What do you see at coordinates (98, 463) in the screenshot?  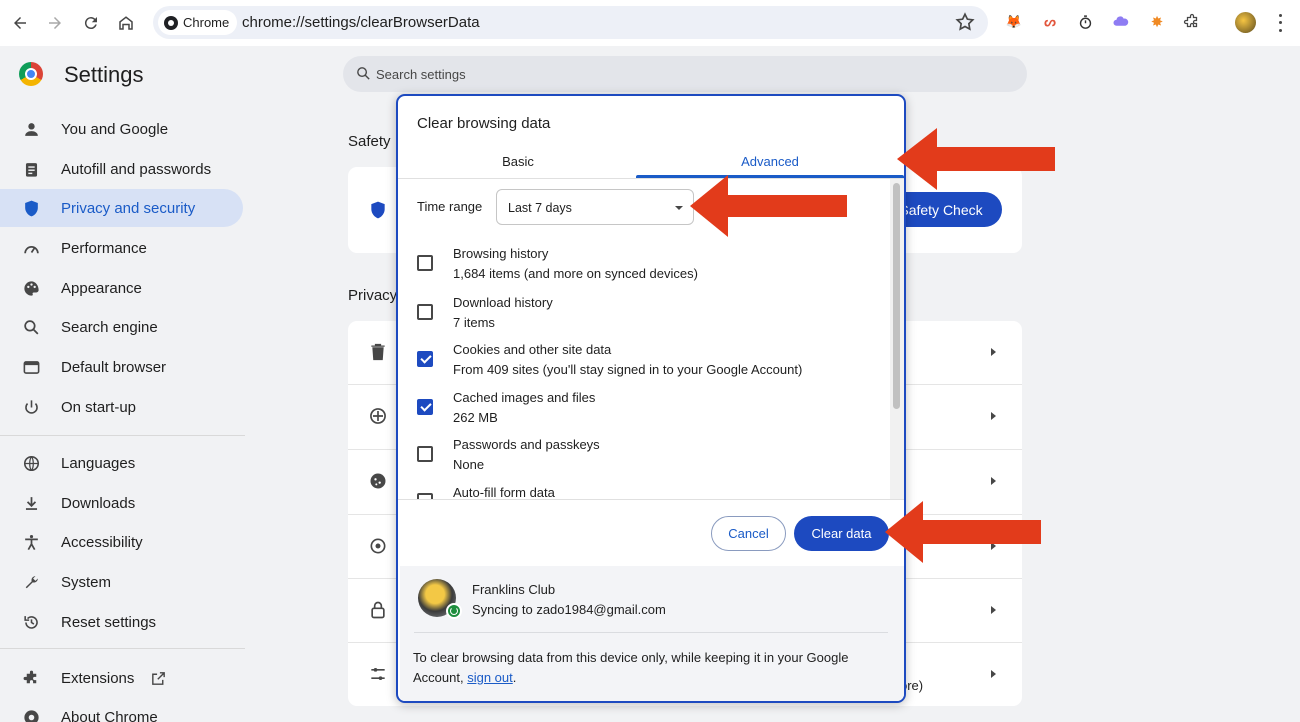 I see `sidebar-item-label: Languages` at bounding box center [98, 463].